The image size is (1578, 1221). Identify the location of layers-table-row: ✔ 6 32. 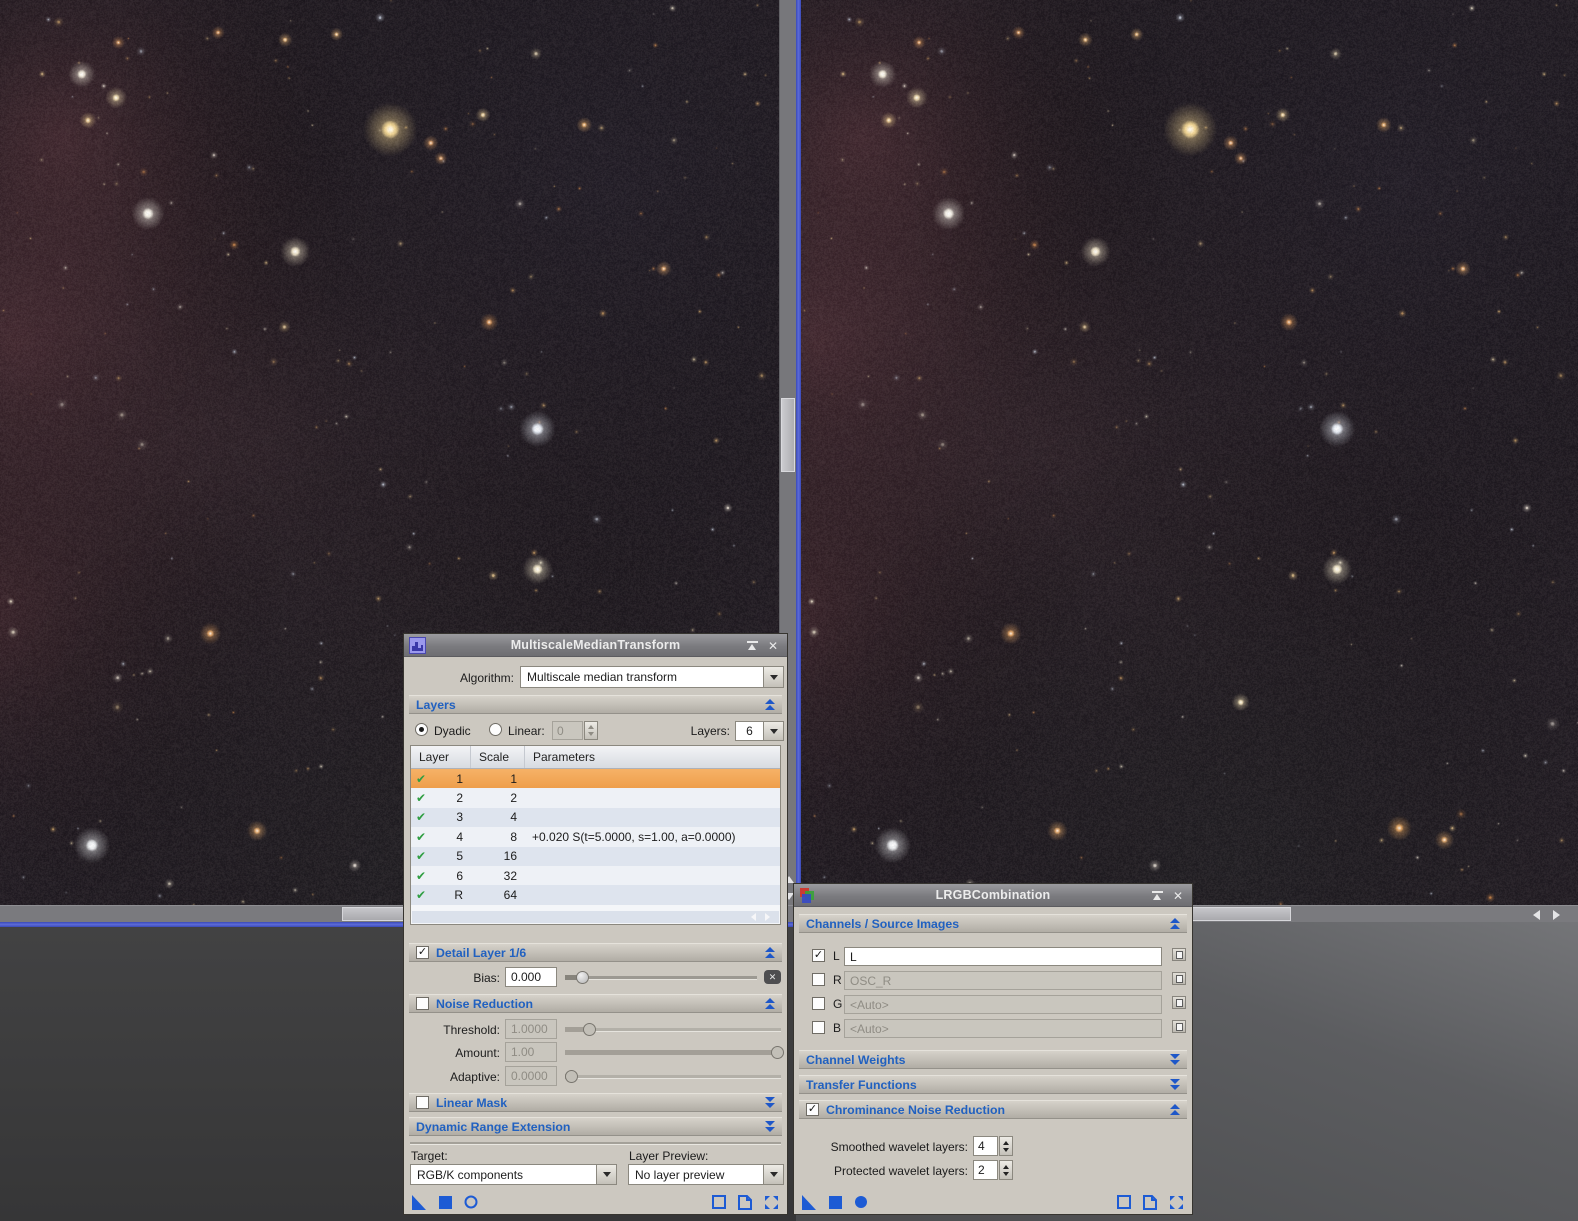
(595, 875).